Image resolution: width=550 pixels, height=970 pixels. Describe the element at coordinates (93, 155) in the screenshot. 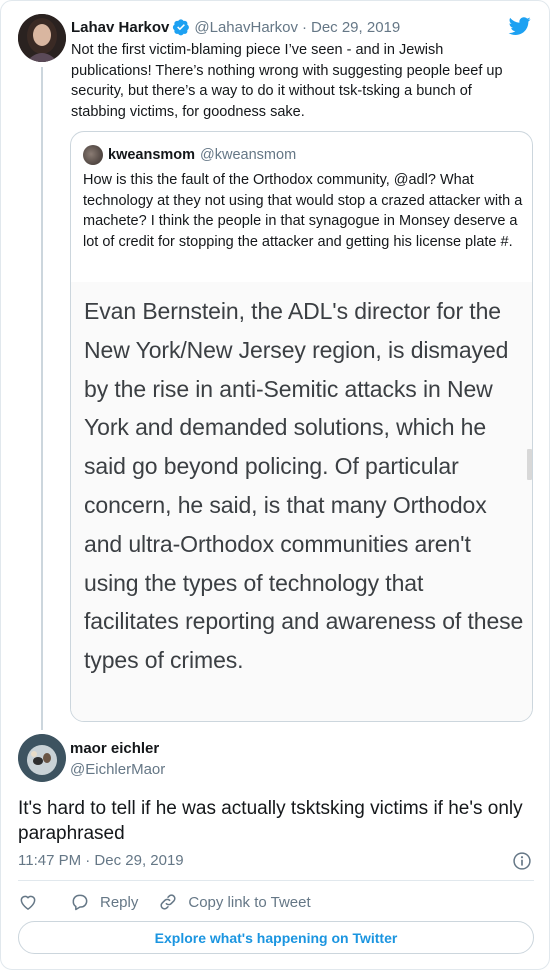

I see `quoted-author-avatar` at that location.